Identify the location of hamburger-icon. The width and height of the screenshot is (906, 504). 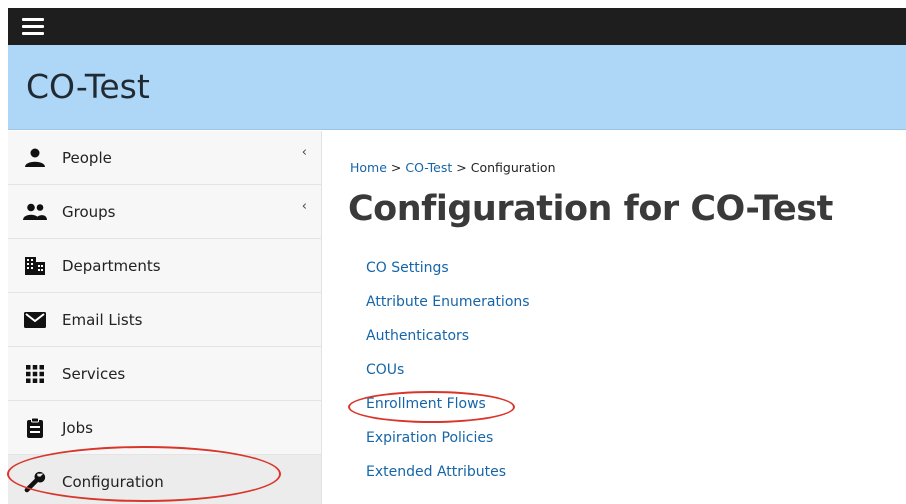
(33, 27).